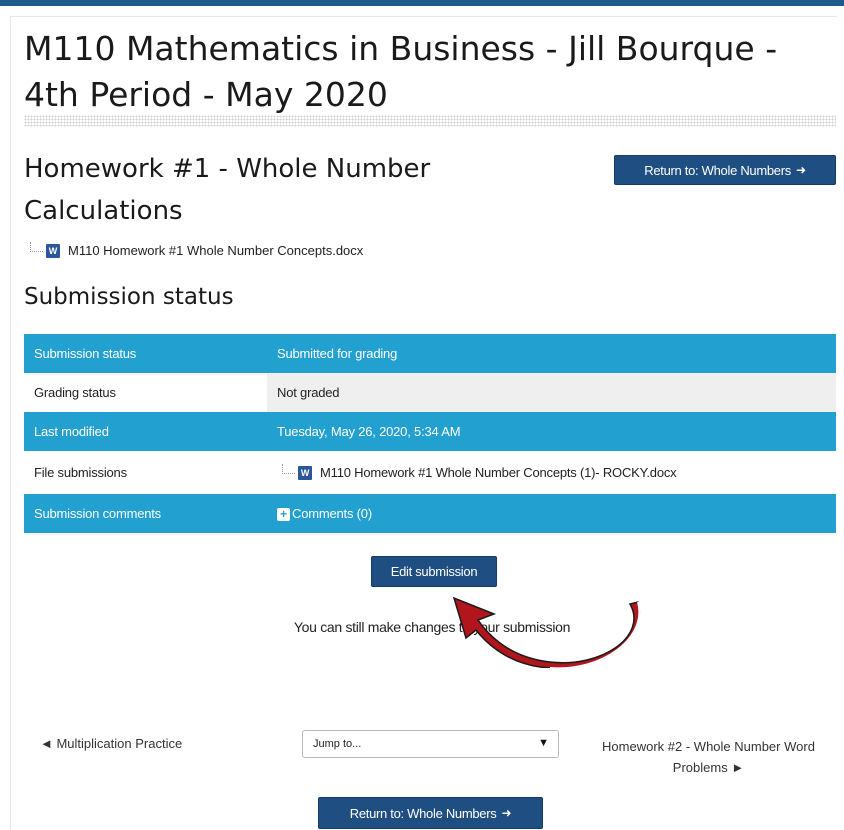 Image resolution: width=844 pixels, height=830 pixels. What do you see at coordinates (543, 743) in the screenshot?
I see `caret-down-icon: ▼` at bounding box center [543, 743].